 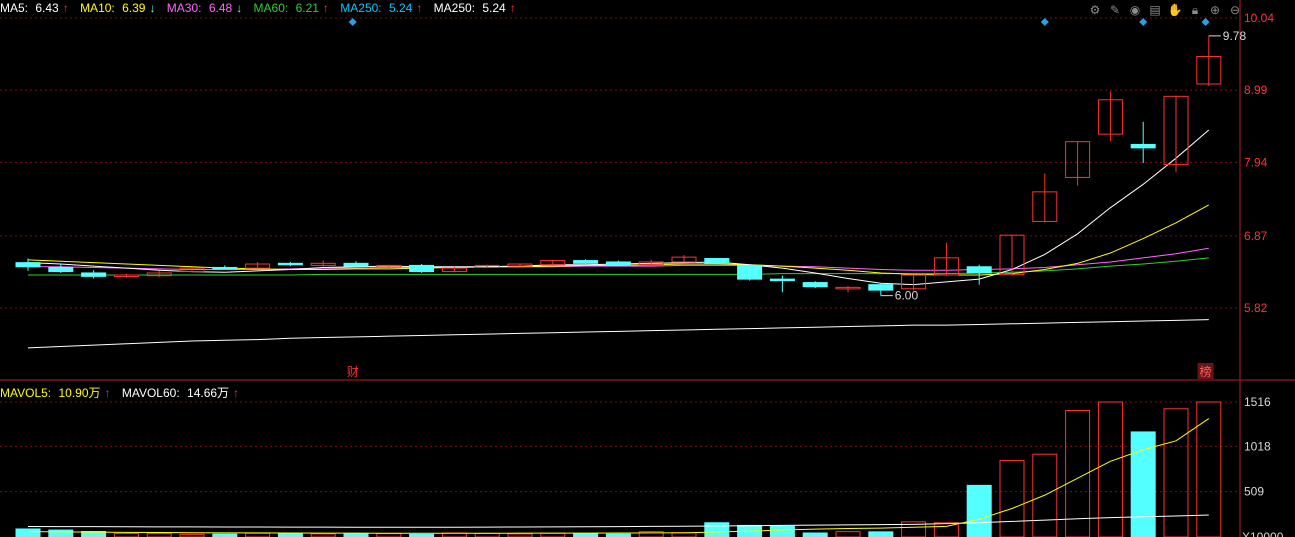 I want to click on price-tick-label: 8.99, so click(x=1256, y=90).